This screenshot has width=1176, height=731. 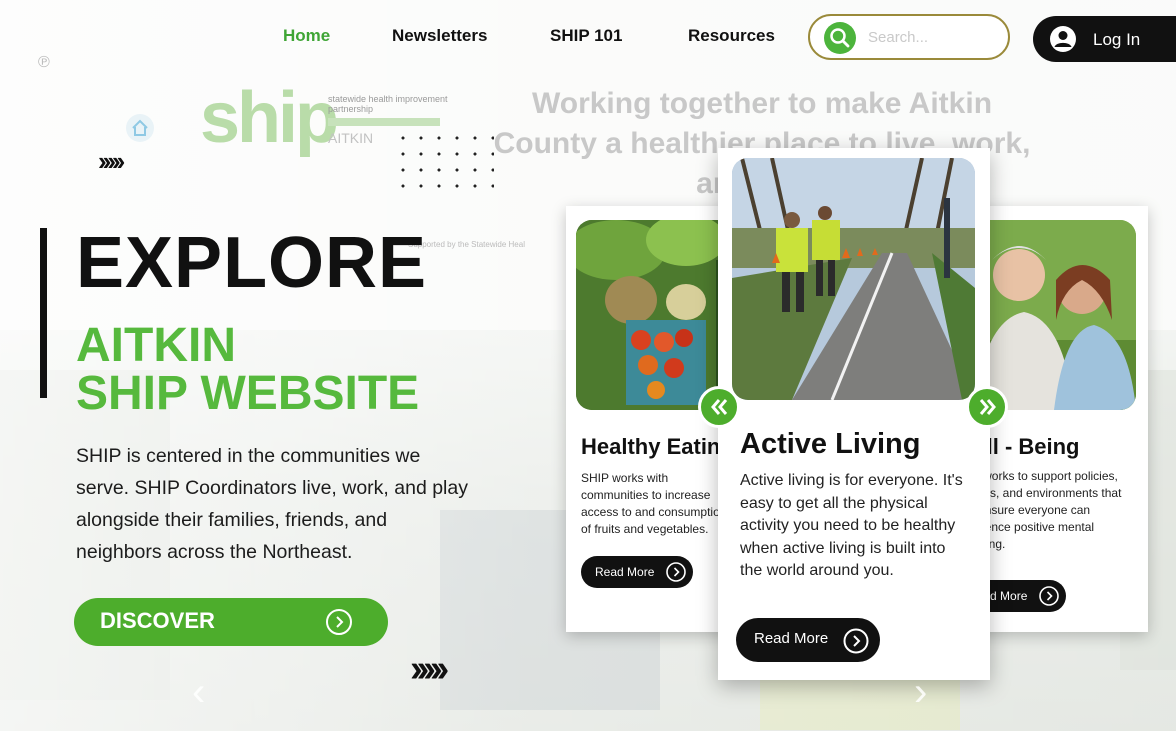 What do you see at coordinates (656, 315) in the screenshot?
I see `card-photo-produce` at bounding box center [656, 315].